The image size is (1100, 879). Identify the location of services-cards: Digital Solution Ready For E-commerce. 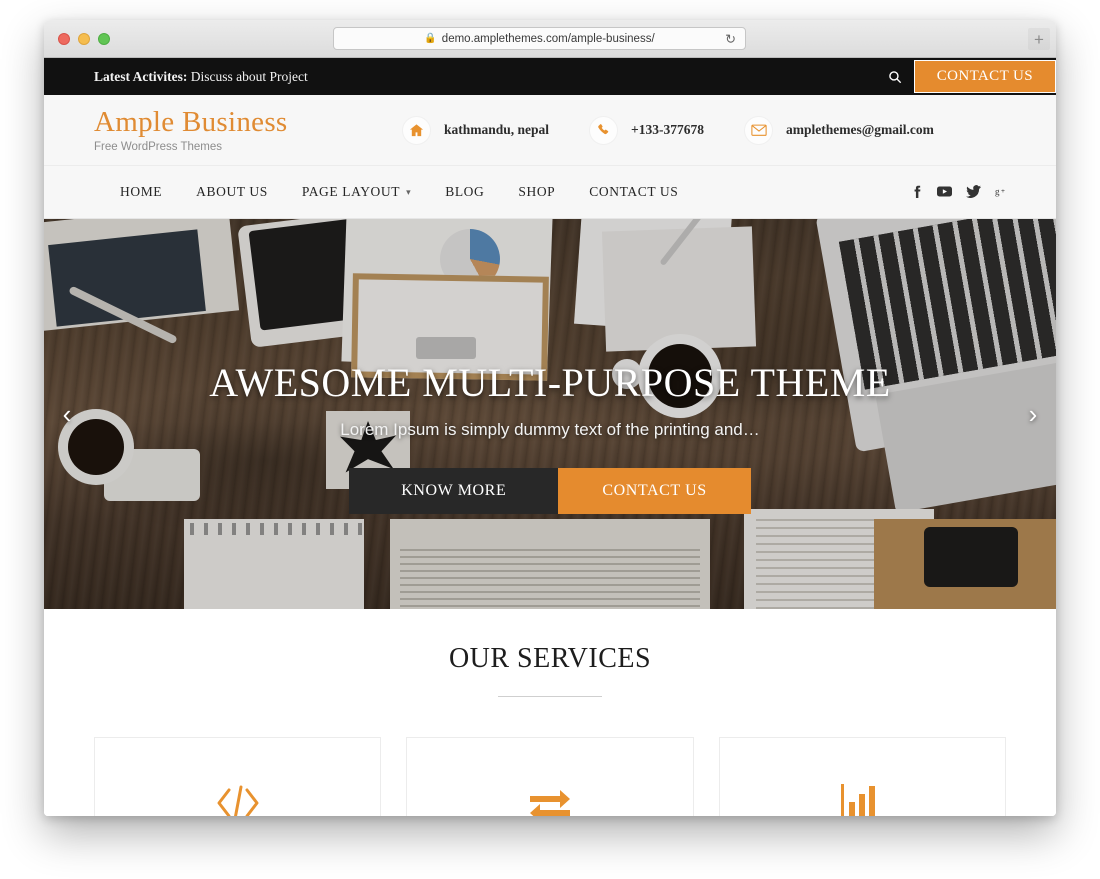
(550, 756).